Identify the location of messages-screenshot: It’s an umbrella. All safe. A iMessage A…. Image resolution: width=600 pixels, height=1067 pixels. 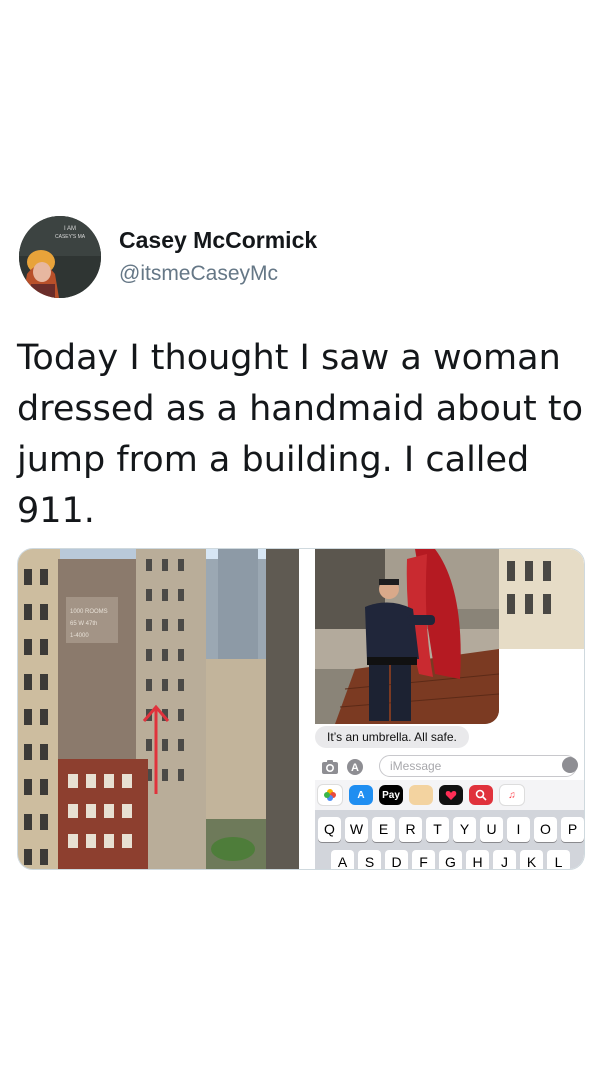
(449, 709).